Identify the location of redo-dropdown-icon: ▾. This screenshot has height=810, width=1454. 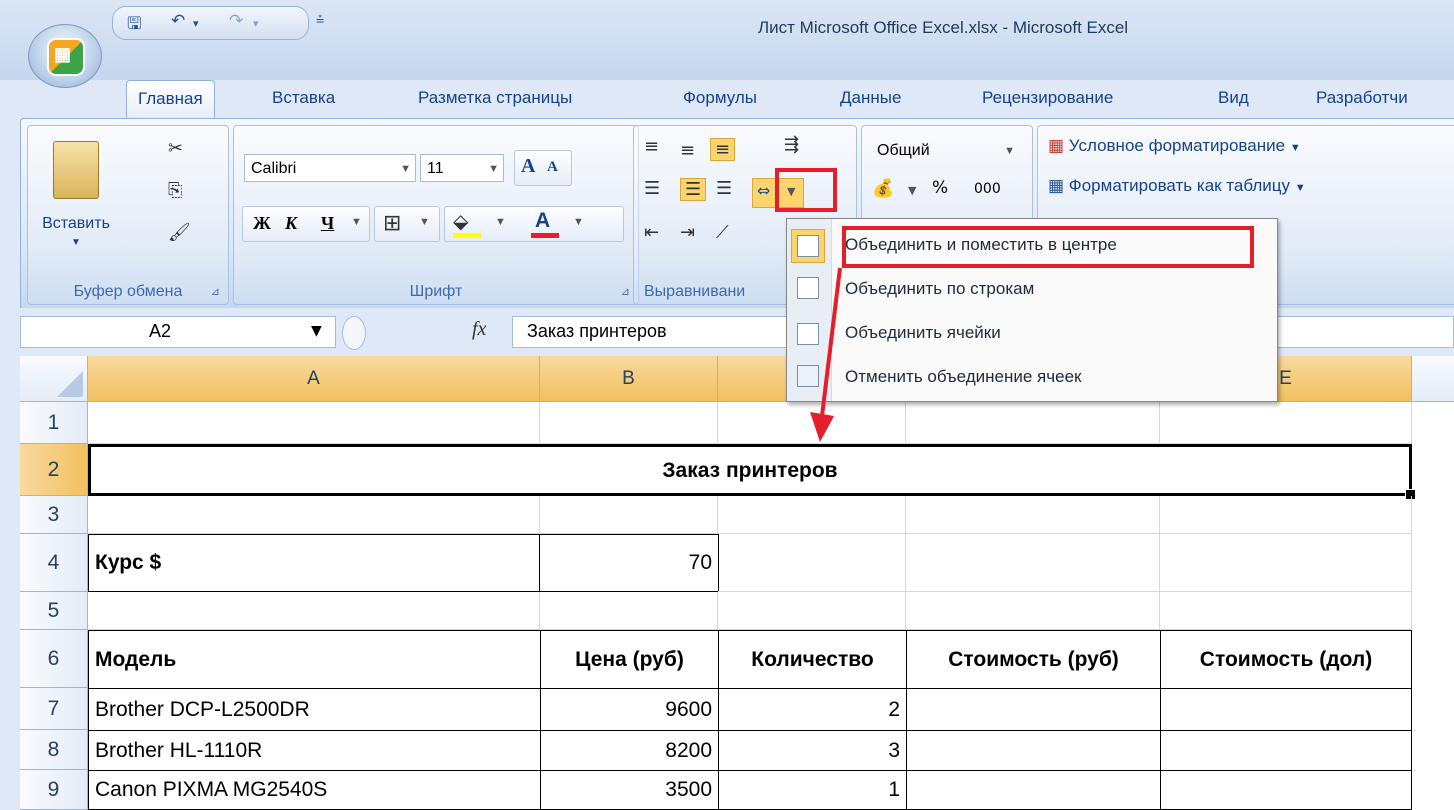
(256, 23).